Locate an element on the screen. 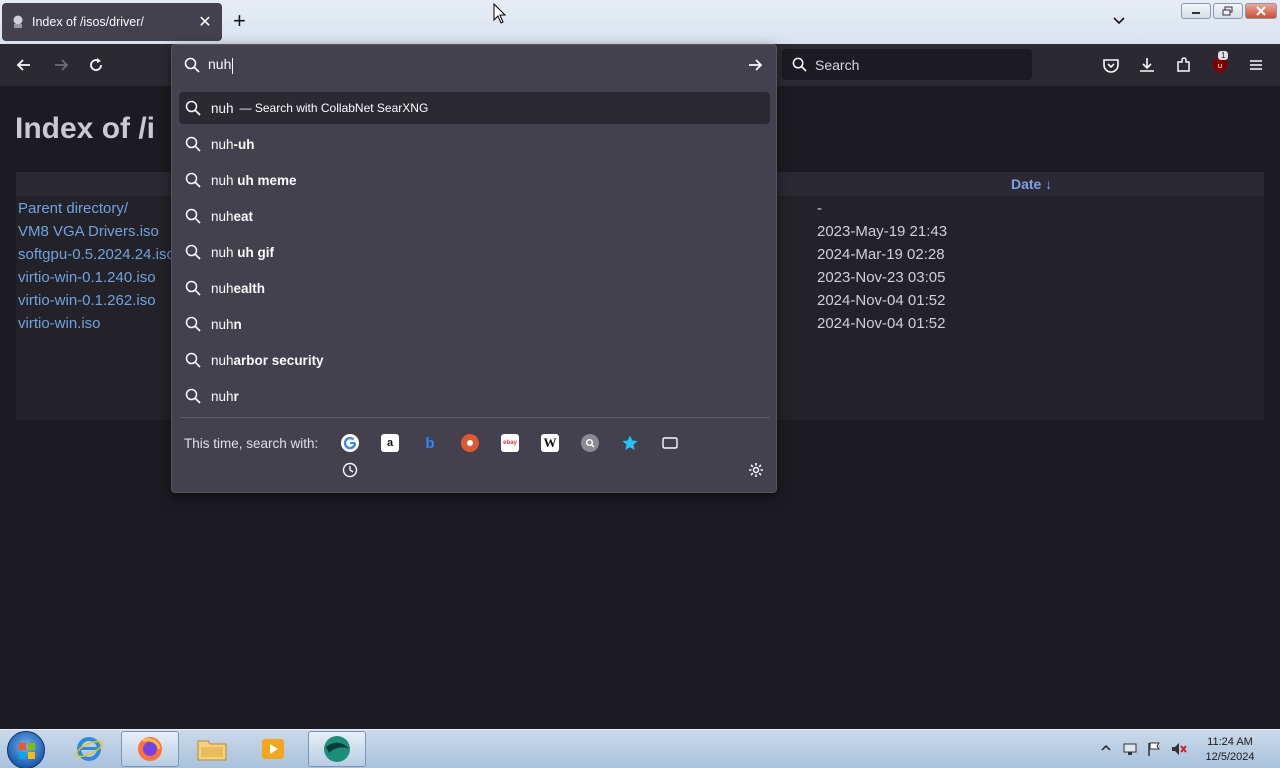 The width and height of the screenshot is (1280, 768). minimize-button is located at coordinates (1196, 11).